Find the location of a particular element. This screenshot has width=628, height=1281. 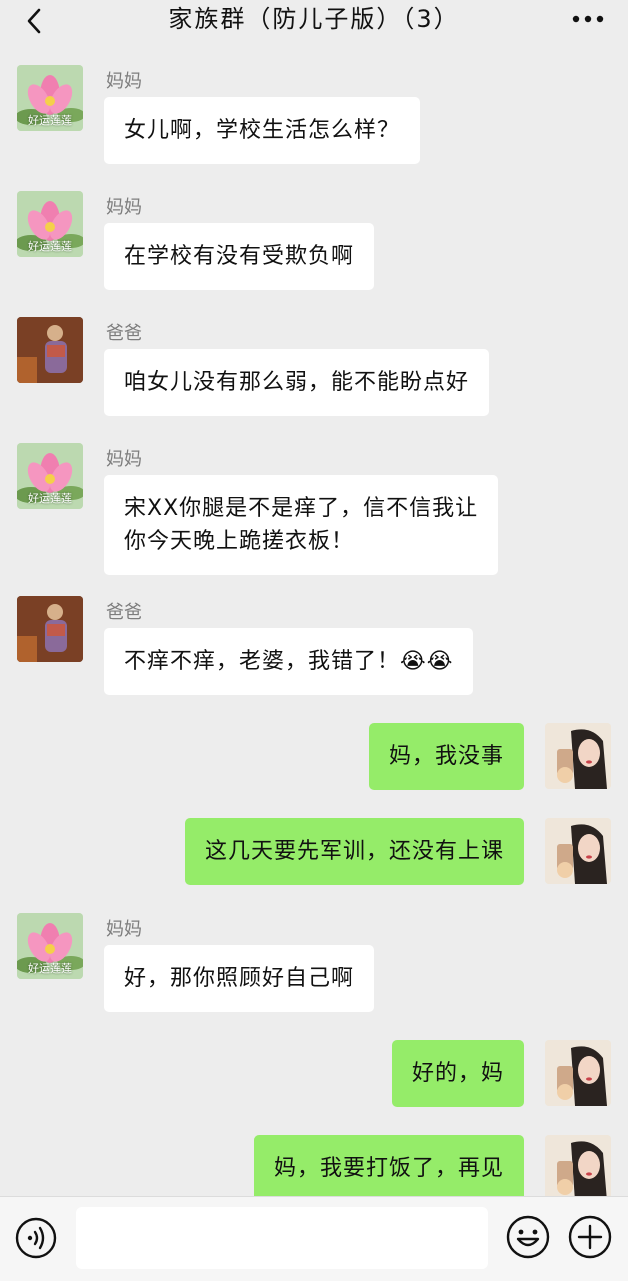

voice-icon is located at coordinates (36, 1238).